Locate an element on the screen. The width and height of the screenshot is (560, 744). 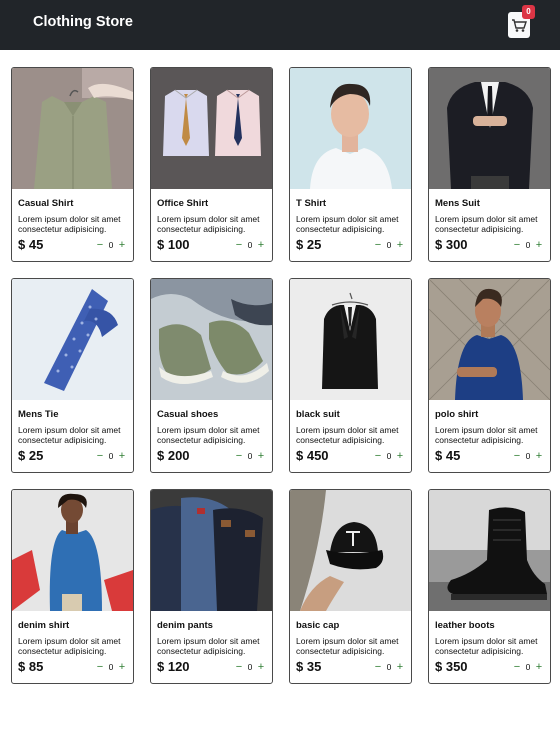
cart-icon is located at coordinates (519, 25).